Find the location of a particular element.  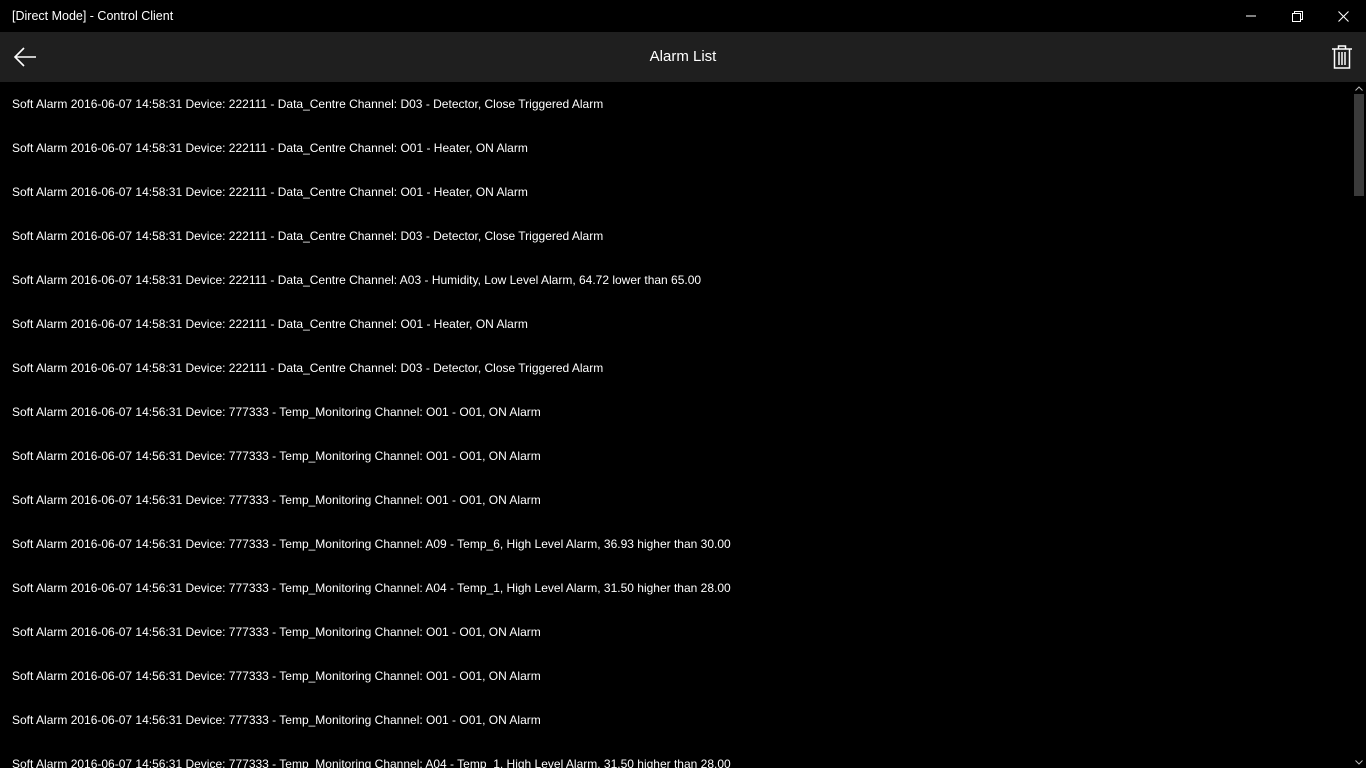

minimize-icon is located at coordinates (1251, 16).